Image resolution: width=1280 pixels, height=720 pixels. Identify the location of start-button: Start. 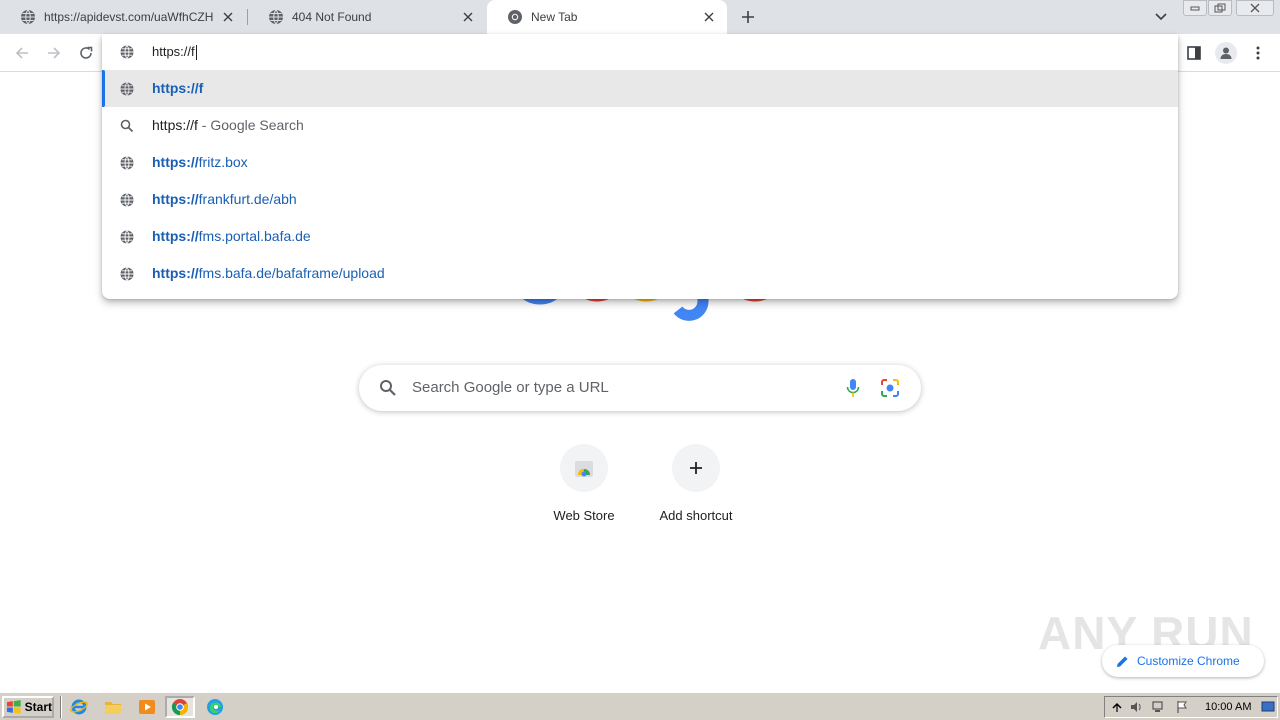
(28, 707).